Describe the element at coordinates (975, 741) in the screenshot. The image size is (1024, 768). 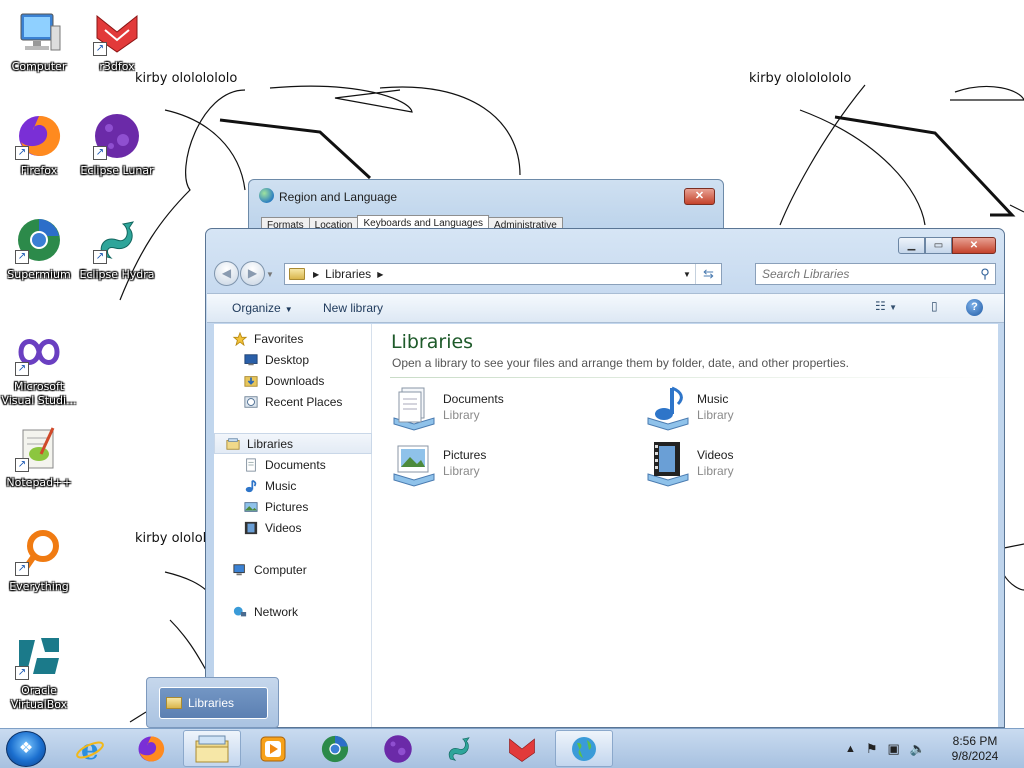
I see `clock-time: 8:56 PM` at that location.